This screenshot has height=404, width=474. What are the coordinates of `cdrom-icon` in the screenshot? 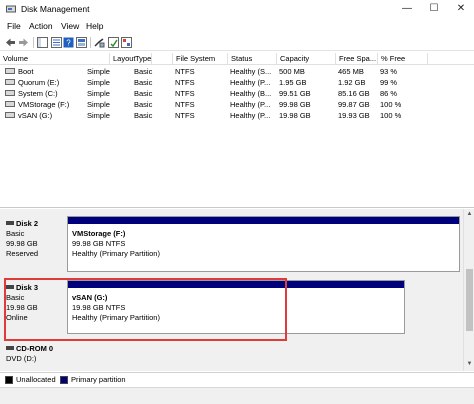 It's located at (10, 348).